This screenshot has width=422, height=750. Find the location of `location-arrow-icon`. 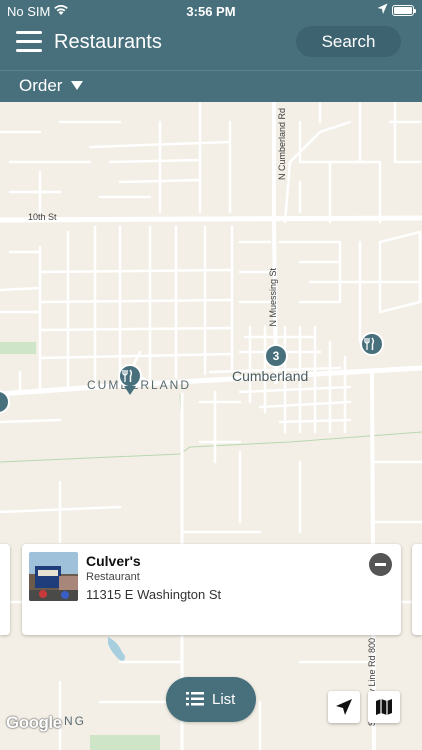

location-arrow-icon is located at coordinates (344, 707).